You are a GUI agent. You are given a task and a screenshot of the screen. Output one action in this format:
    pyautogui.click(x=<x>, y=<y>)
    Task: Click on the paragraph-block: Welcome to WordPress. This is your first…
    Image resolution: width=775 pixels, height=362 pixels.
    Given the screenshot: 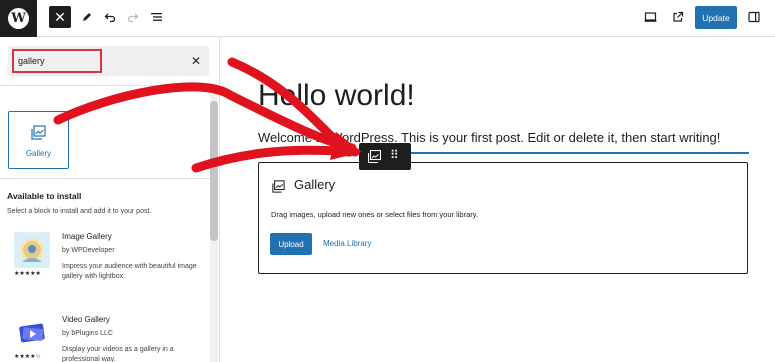 What is the action you would take?
    pyautogui.click(x=489, y=137)
    